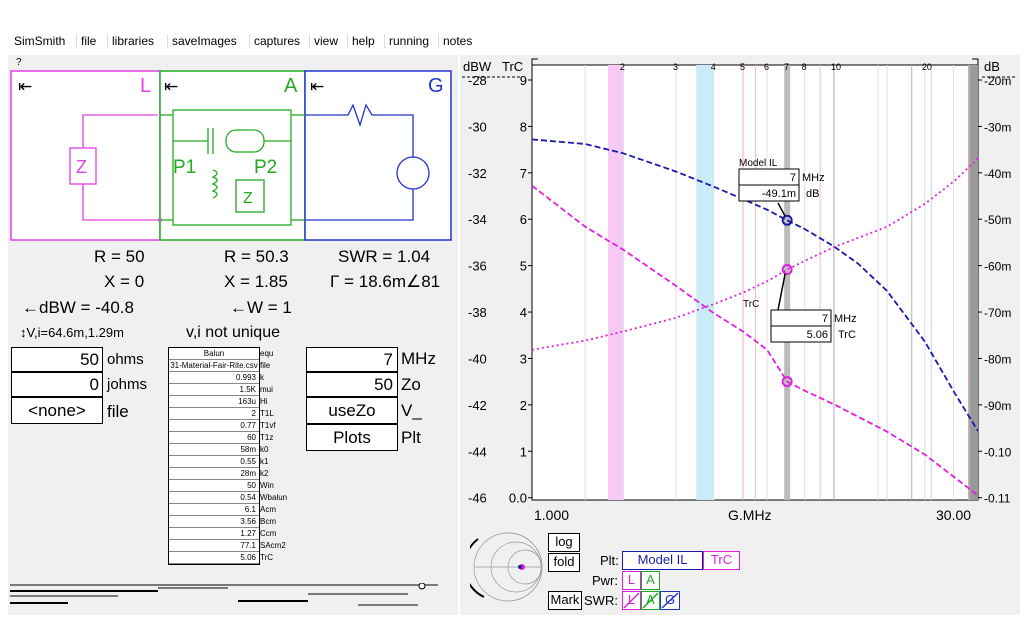  What do you see at coordinates (266, 389) in the screenshot?
I see `balun-row-label: mui` at bounding box center [266, 389].